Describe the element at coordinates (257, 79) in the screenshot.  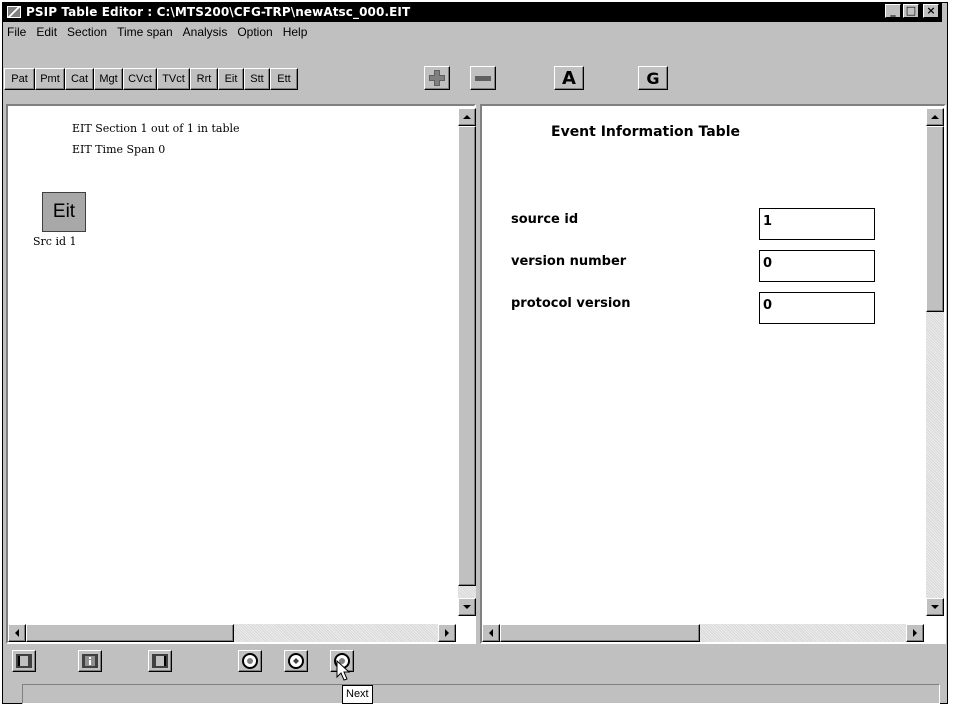
I see `tab-stt: Stt` at that location.